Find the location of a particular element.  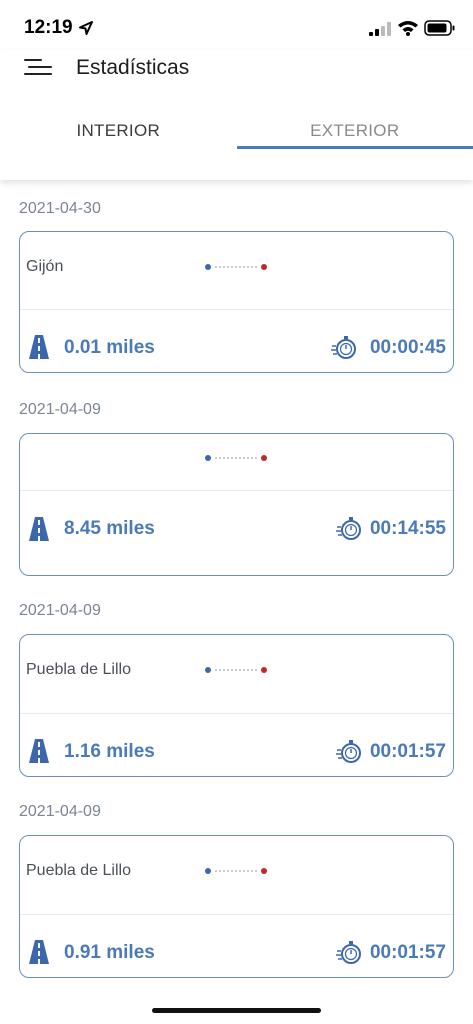

trip-date: 2021-04-30 is located at coordinates (60, 208).